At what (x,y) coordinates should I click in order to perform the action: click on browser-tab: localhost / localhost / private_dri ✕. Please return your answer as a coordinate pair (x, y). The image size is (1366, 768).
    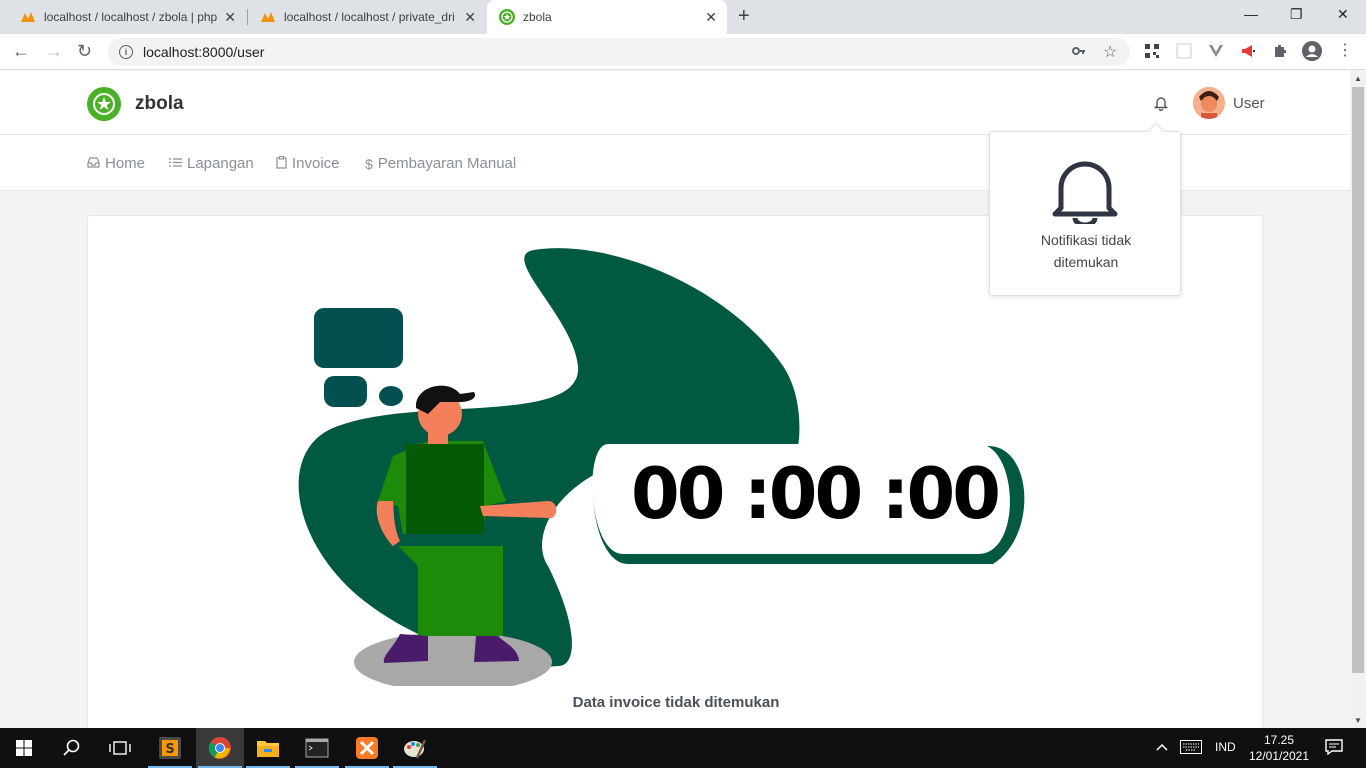
    Looking at the image, I should click on (363, 17).